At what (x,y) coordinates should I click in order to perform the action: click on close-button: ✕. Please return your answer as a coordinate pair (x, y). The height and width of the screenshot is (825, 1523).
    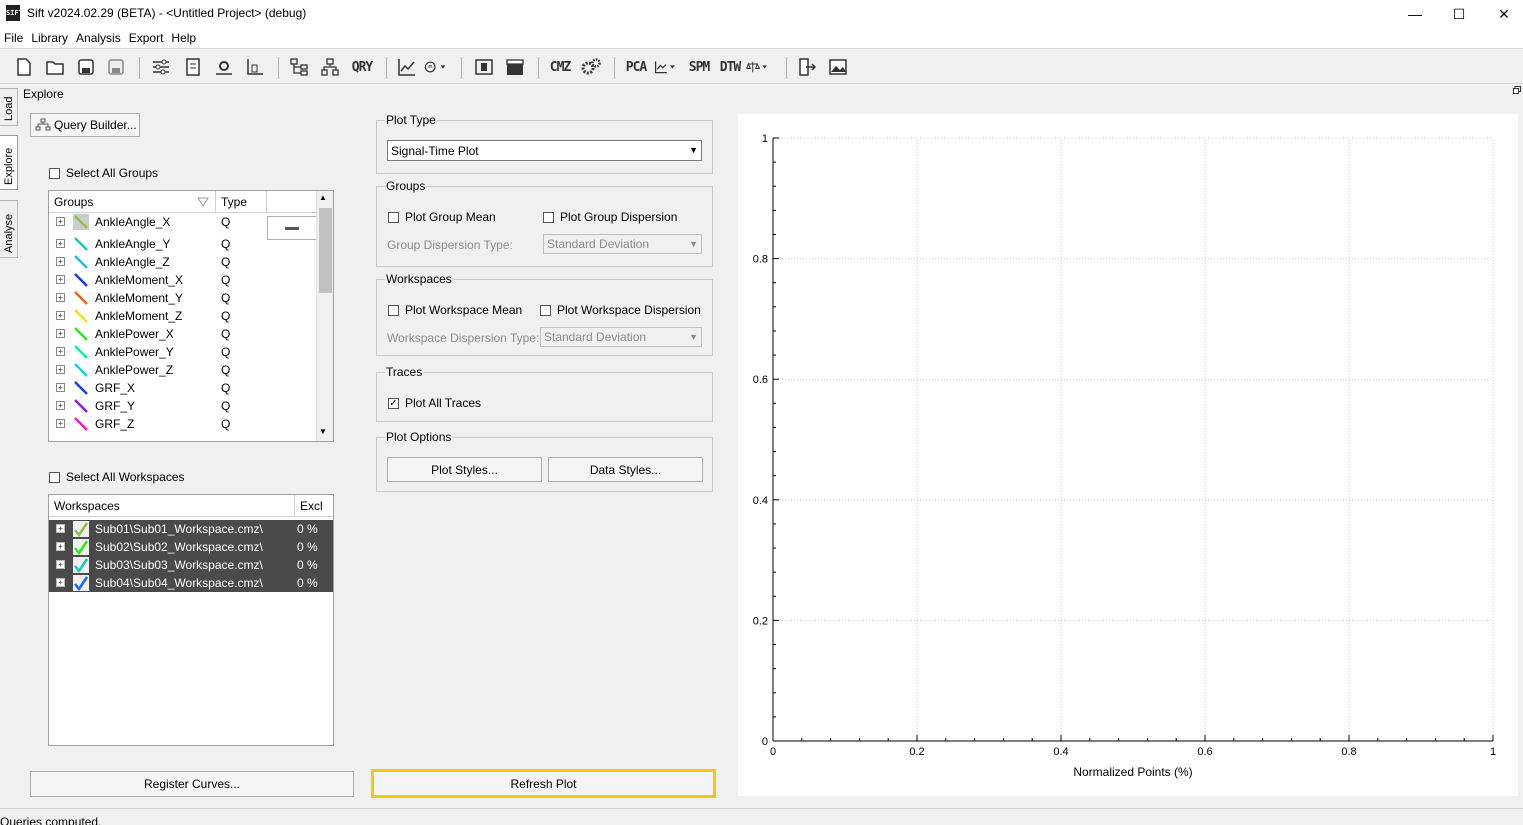
    Looking at the image, I should click on (1502, 14).